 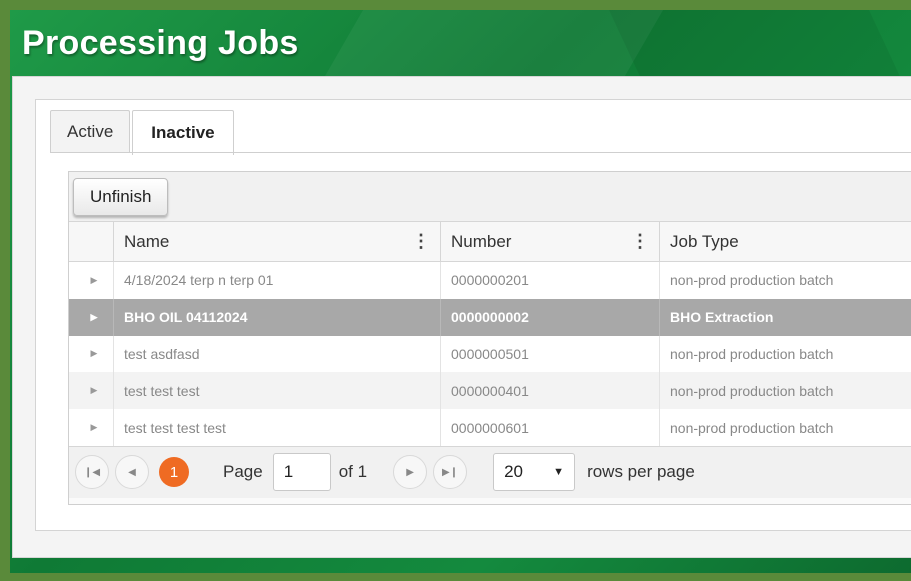 I want to click on grid-header: Name ⋮ Number ⋮ Job Type, so click(x=490, y=242).